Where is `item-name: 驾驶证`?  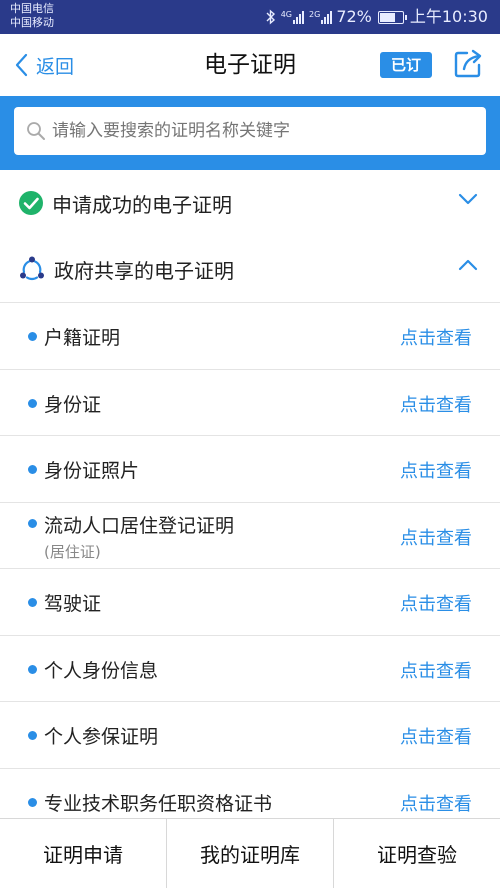
item-name: 驾驶证 is located at coordinates (73, 604).